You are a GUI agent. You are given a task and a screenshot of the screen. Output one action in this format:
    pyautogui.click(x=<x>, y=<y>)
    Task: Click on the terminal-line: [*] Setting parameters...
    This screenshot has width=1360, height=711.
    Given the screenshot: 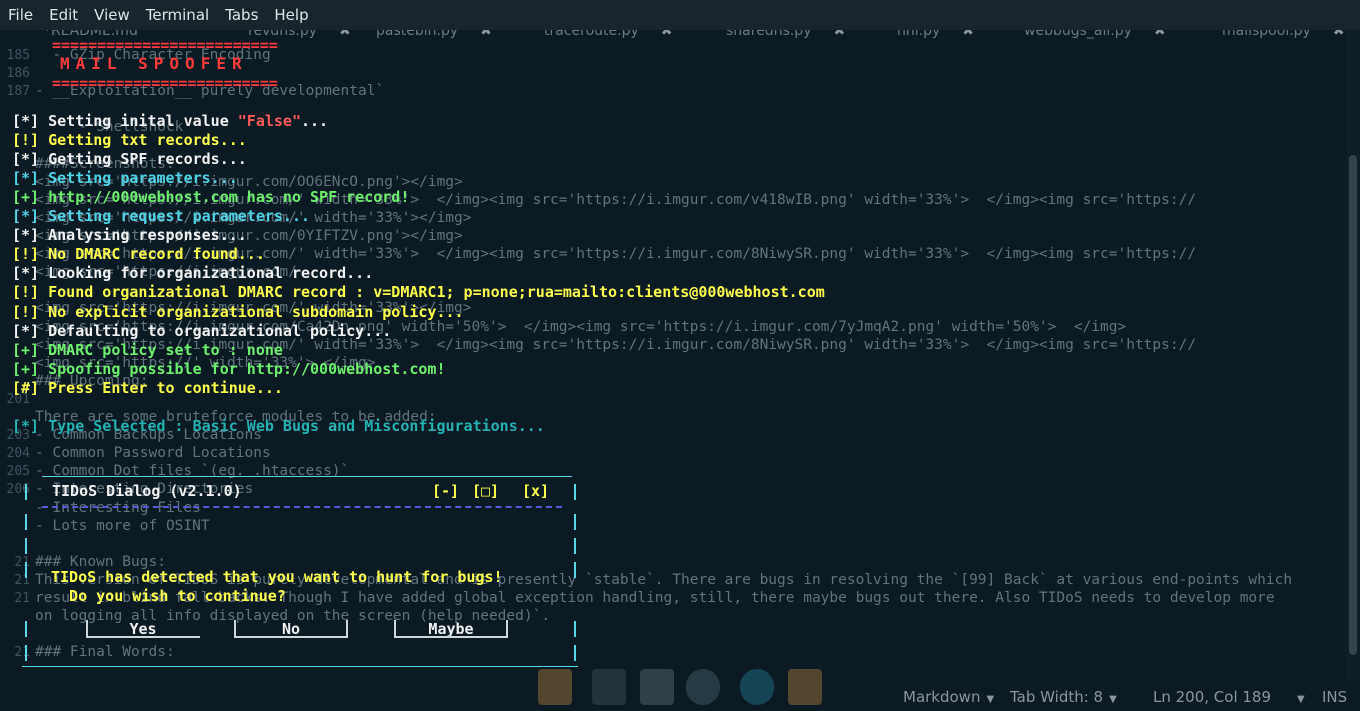 What is the action you would take?
    pyautogui.click(x=125, y=178)
    